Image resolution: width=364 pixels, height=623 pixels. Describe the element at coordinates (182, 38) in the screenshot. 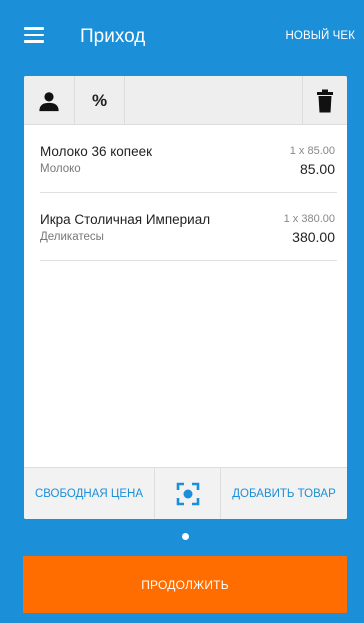

I see `app-bar: Приход НОВЫЙ ЧЕК` at that location.